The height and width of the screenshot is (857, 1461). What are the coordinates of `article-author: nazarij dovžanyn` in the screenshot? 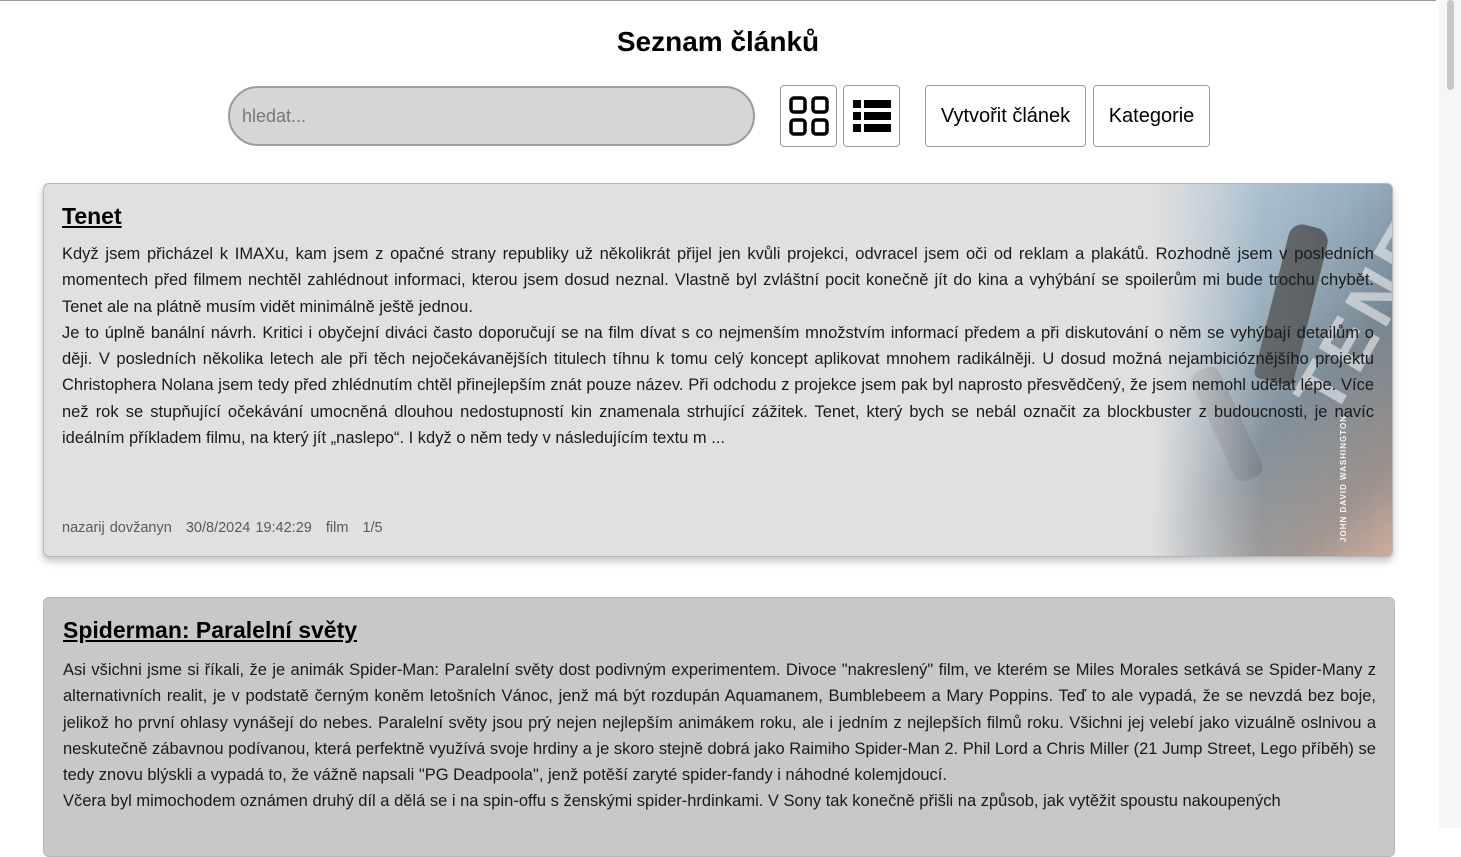 It's located at (117, 528).